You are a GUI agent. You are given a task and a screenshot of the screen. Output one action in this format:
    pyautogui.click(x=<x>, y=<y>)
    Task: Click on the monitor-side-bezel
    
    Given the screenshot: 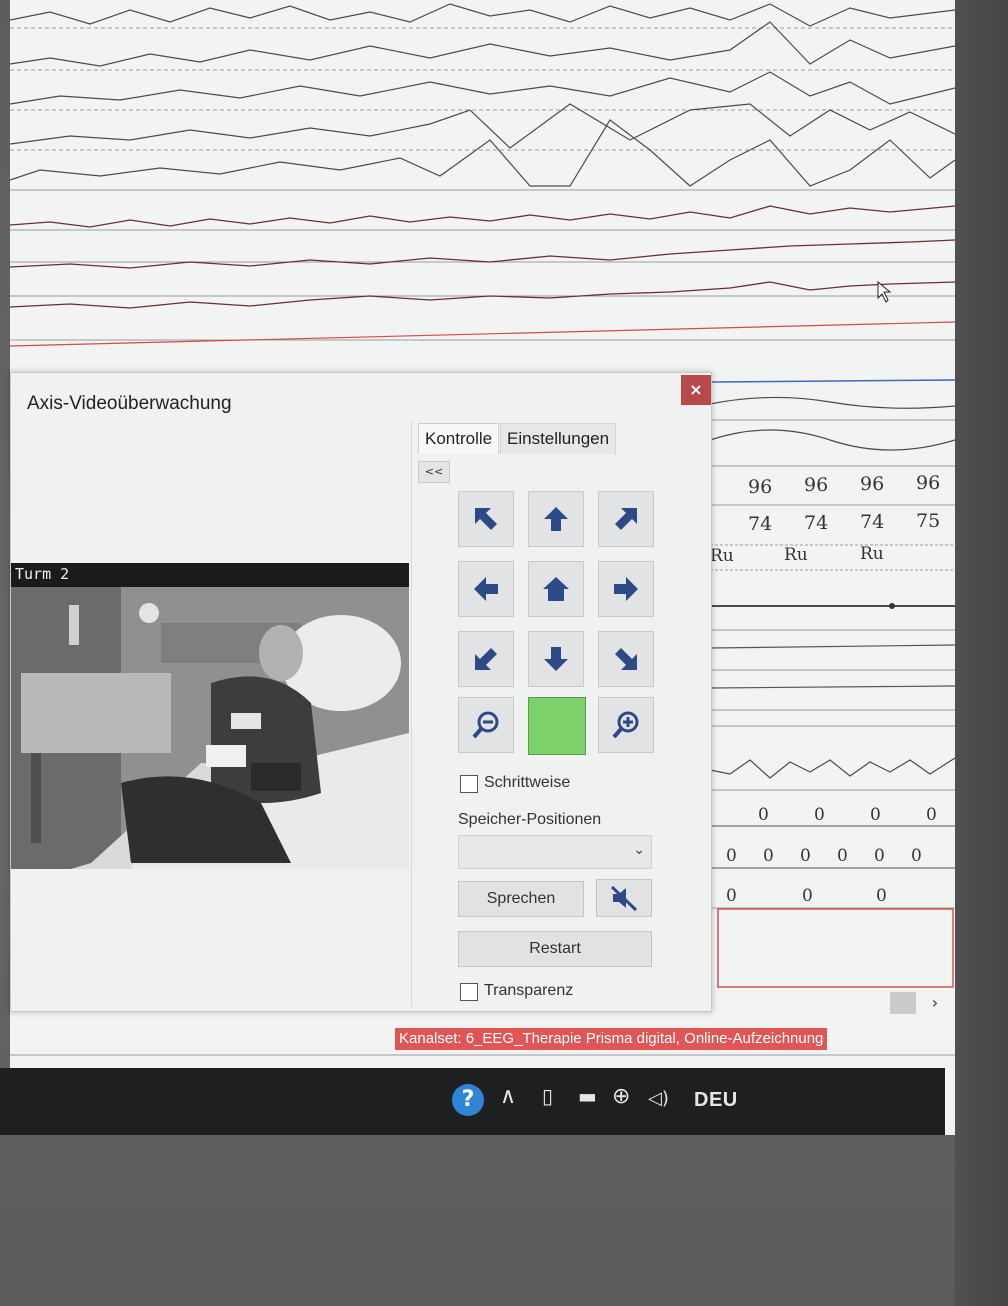 What is the action you would take?
    pyautogui.click(x=981, y=653)
    